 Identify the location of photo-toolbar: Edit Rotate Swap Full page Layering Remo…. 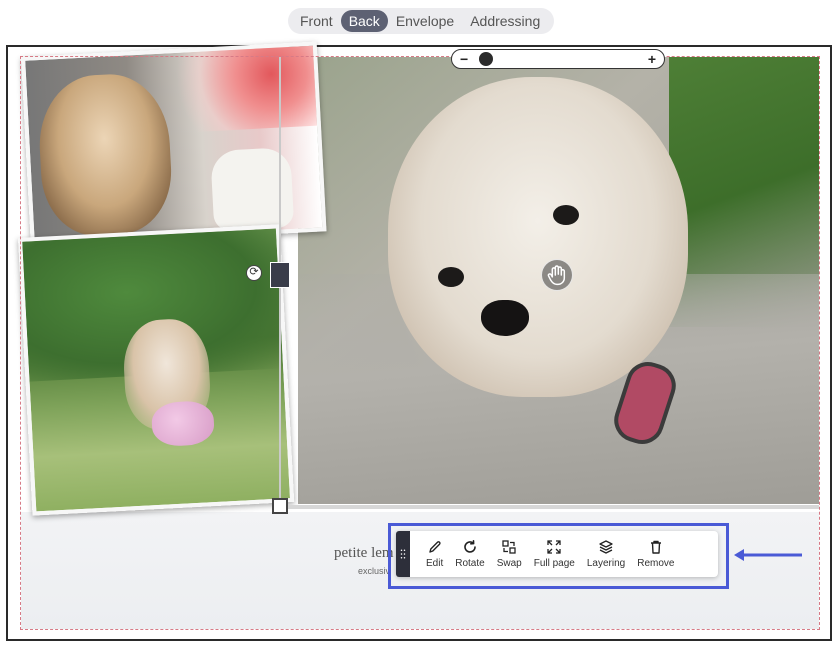
(557, 554).